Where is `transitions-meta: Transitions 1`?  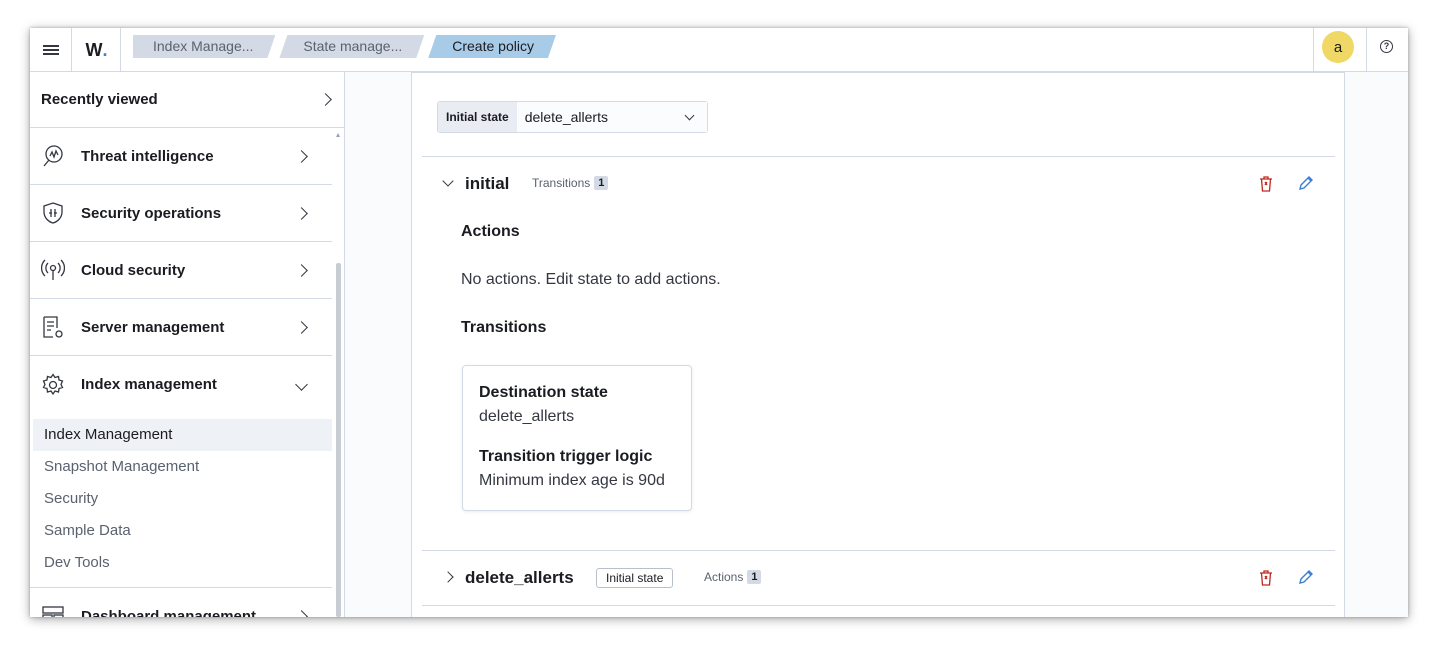 transitions-meta: Transitions 1 is located at coordinates (570, 183).